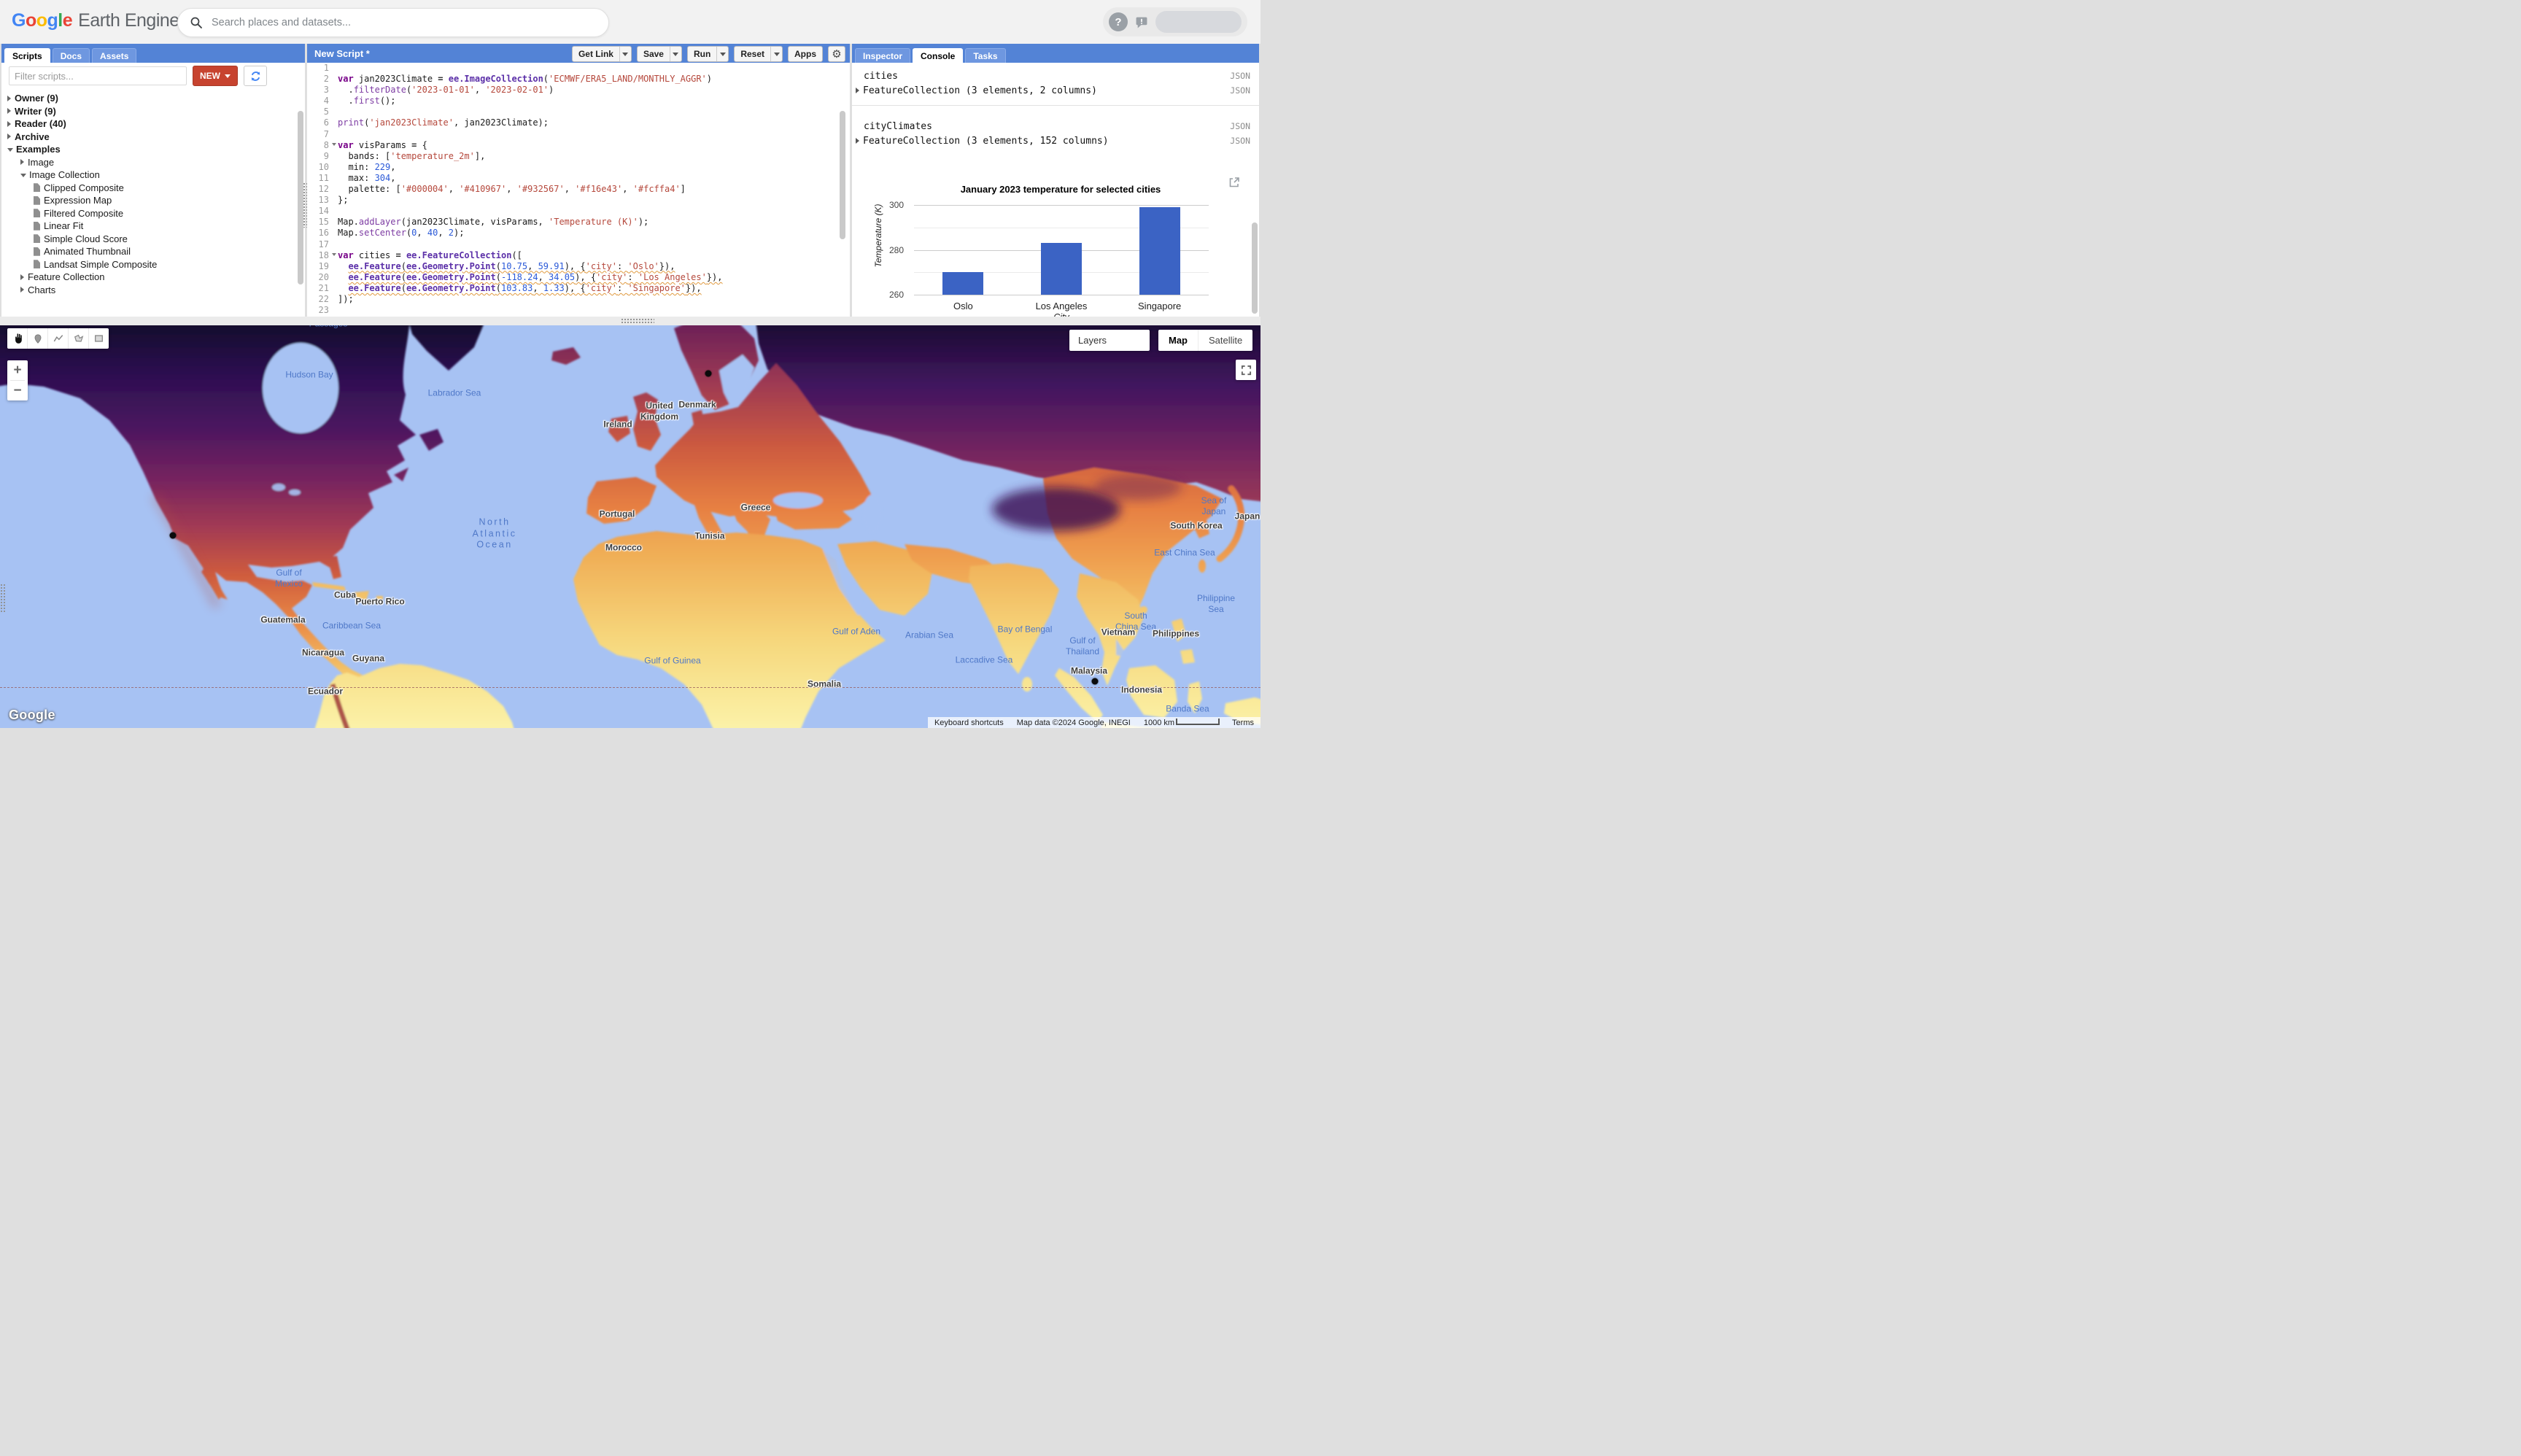 This screenshot has width=2521, height=1456. Describe the element at coordinates (149, 98) in the screenshot. I see `tree-item-owner-9-: Owner (9)` at that location.